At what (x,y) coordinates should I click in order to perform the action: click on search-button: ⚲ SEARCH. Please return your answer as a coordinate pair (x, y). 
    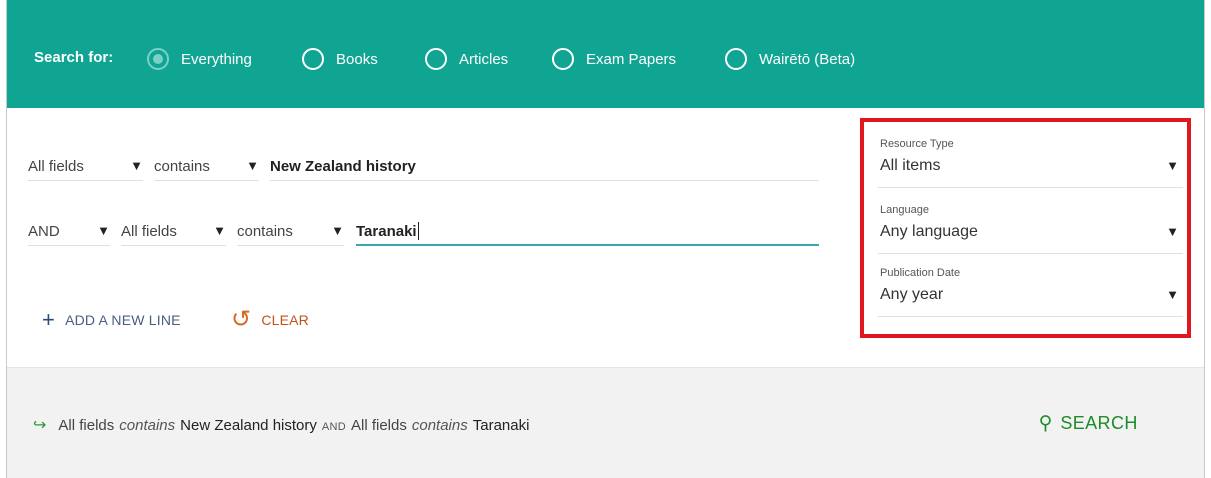
    Looking at the image, I should click on (1088, 423).